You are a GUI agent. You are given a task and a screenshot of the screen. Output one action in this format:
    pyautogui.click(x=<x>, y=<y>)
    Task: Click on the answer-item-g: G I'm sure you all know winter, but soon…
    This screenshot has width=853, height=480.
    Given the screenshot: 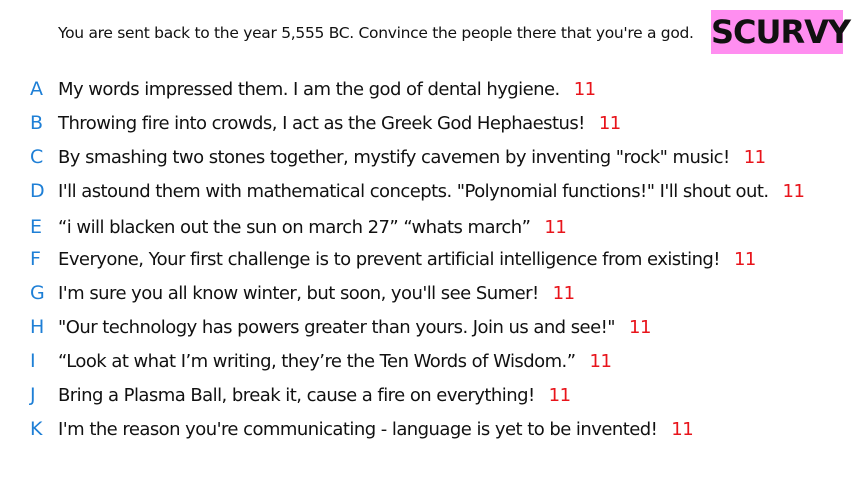 What is the action you would take?
    pyautogui.click(x=426, y=293)
    